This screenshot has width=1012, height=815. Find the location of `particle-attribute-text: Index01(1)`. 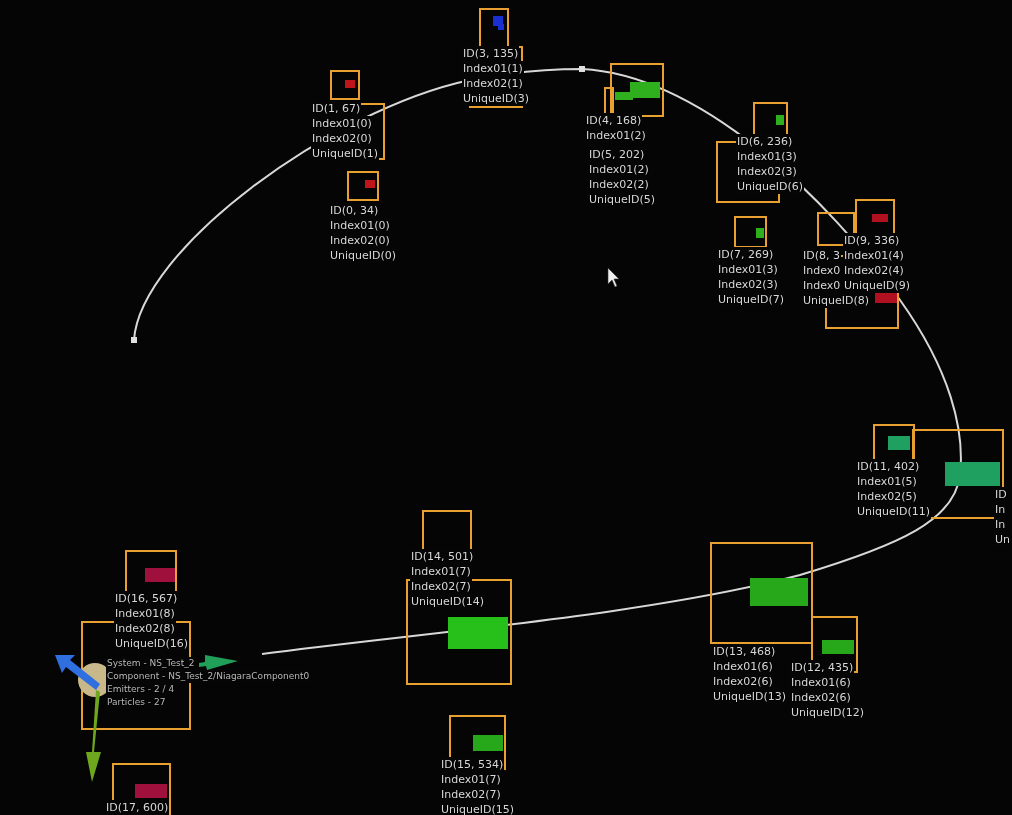

particle-attribute-text: Index01(1) is located at coordinates (493, 68).